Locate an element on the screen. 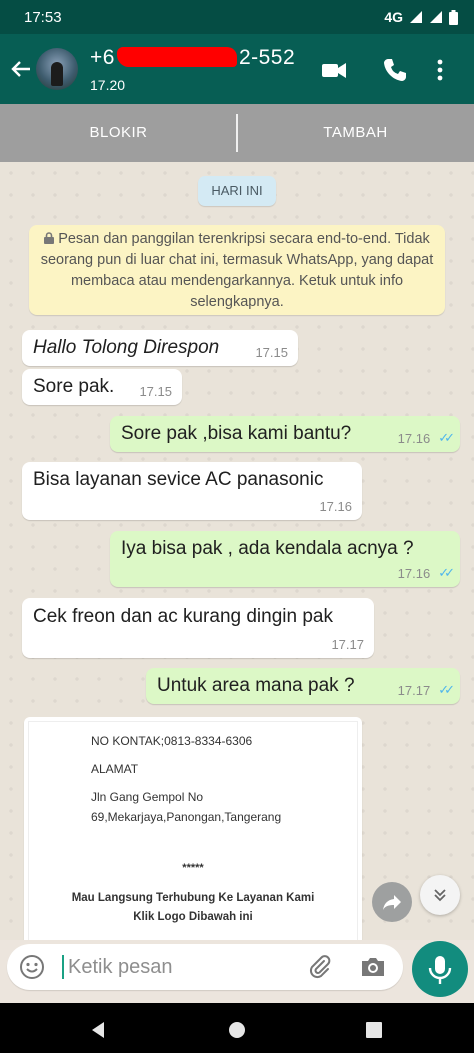 Image resolution: width=474 pixels, height=1053 pixels. message-incoming: Sore pak. 17.15 is located at coordinates (102, 387).